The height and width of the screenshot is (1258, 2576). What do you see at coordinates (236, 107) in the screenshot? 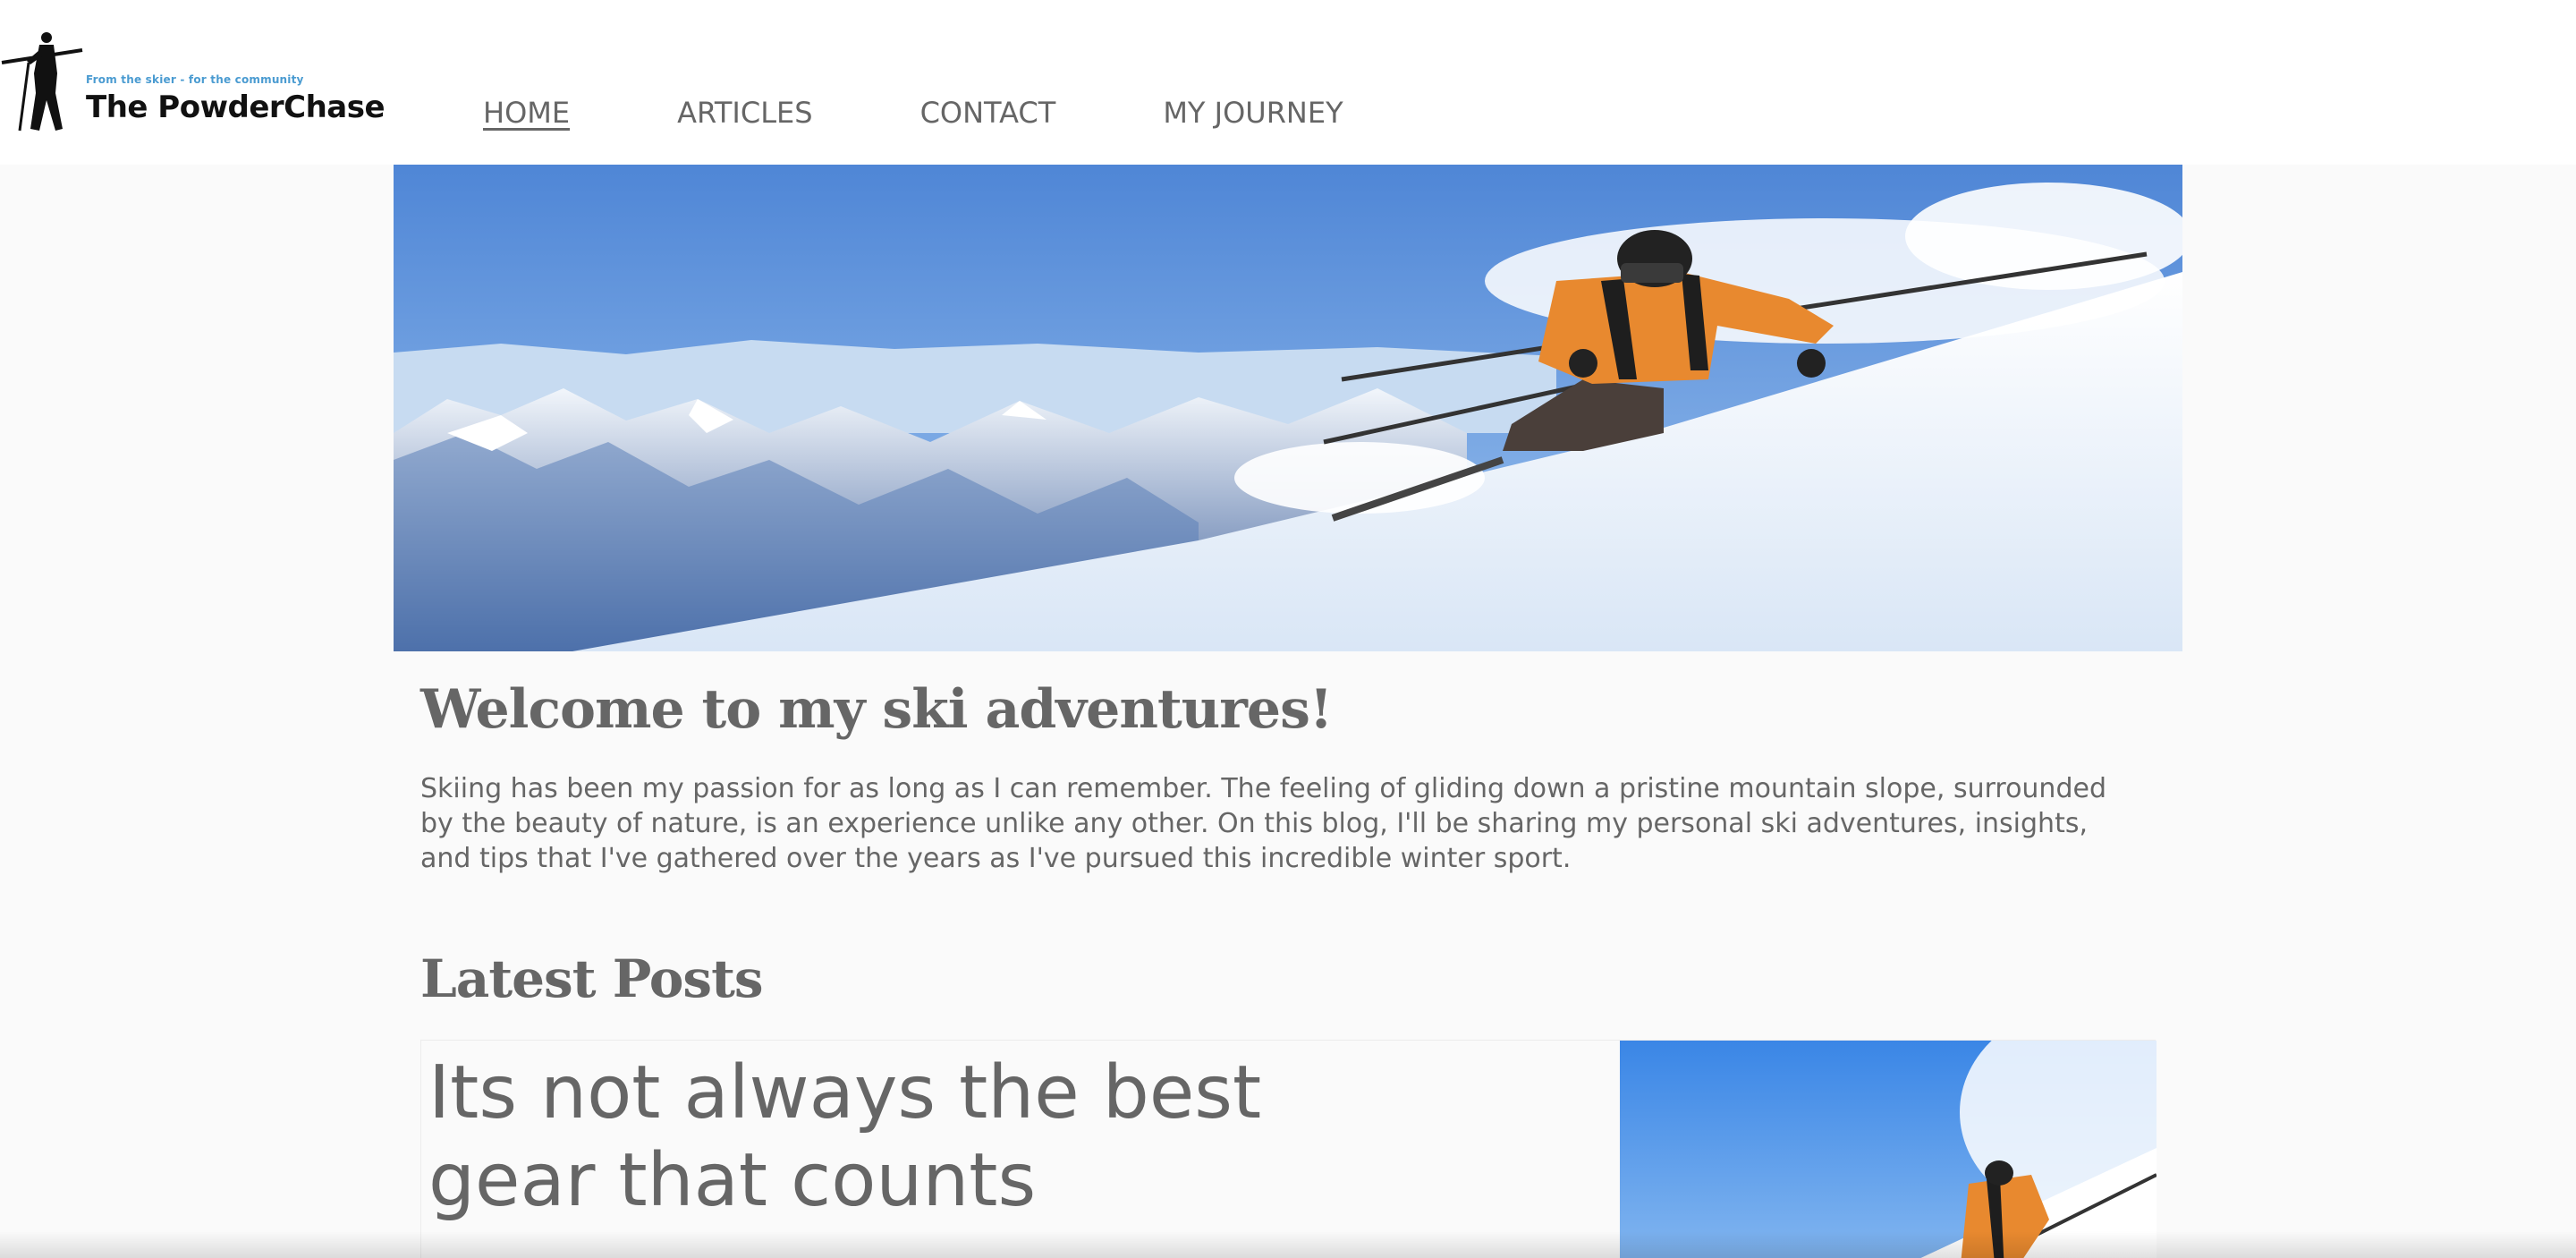
I see `logo-title: The PowderChase` at bounding box center [236, 107].